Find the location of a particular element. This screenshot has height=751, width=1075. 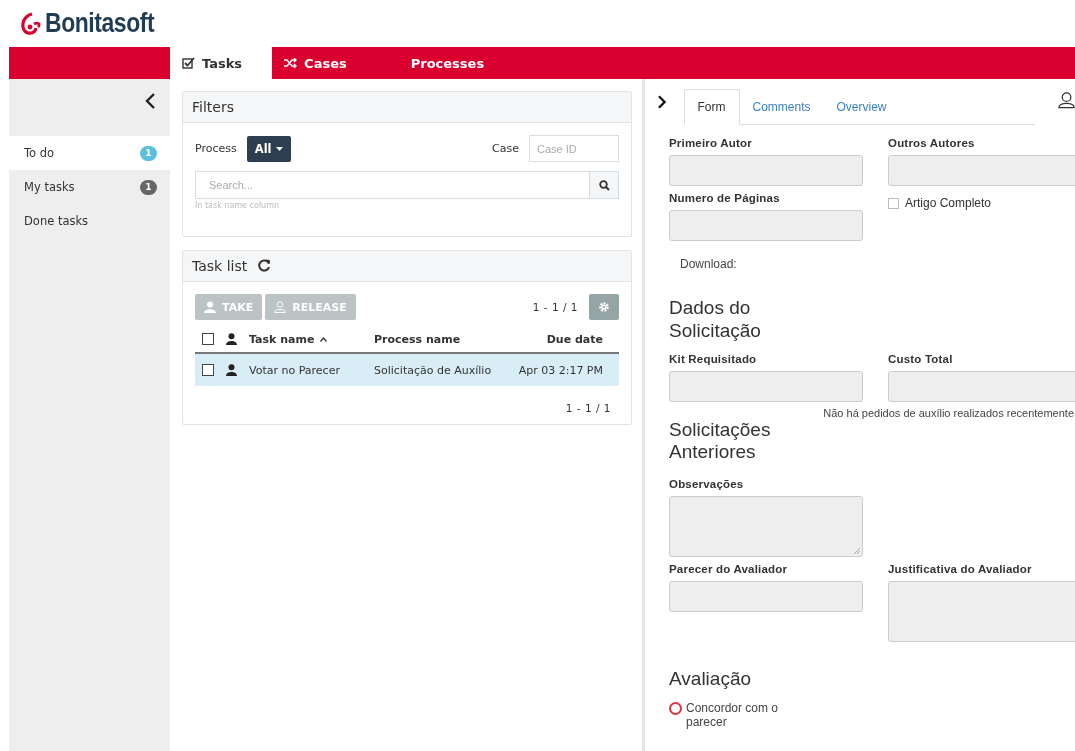

radio-button is located at coordinates (675, 708).